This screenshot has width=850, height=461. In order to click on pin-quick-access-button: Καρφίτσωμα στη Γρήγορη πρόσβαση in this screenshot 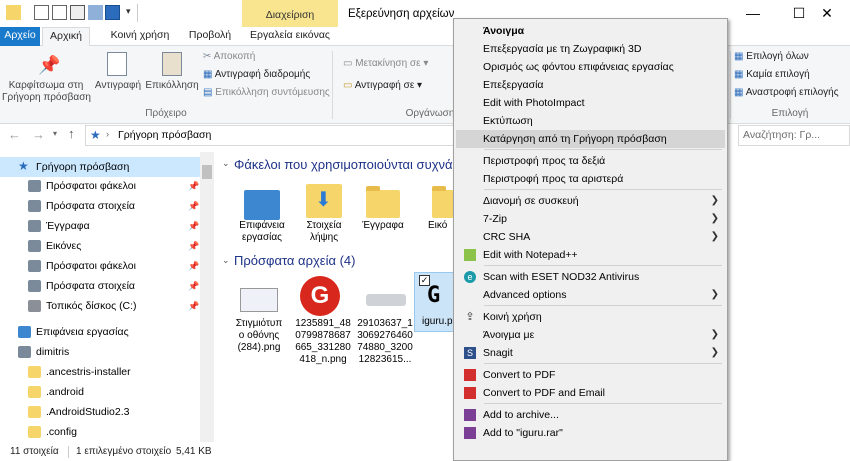, I will do `click(46, 92)`.